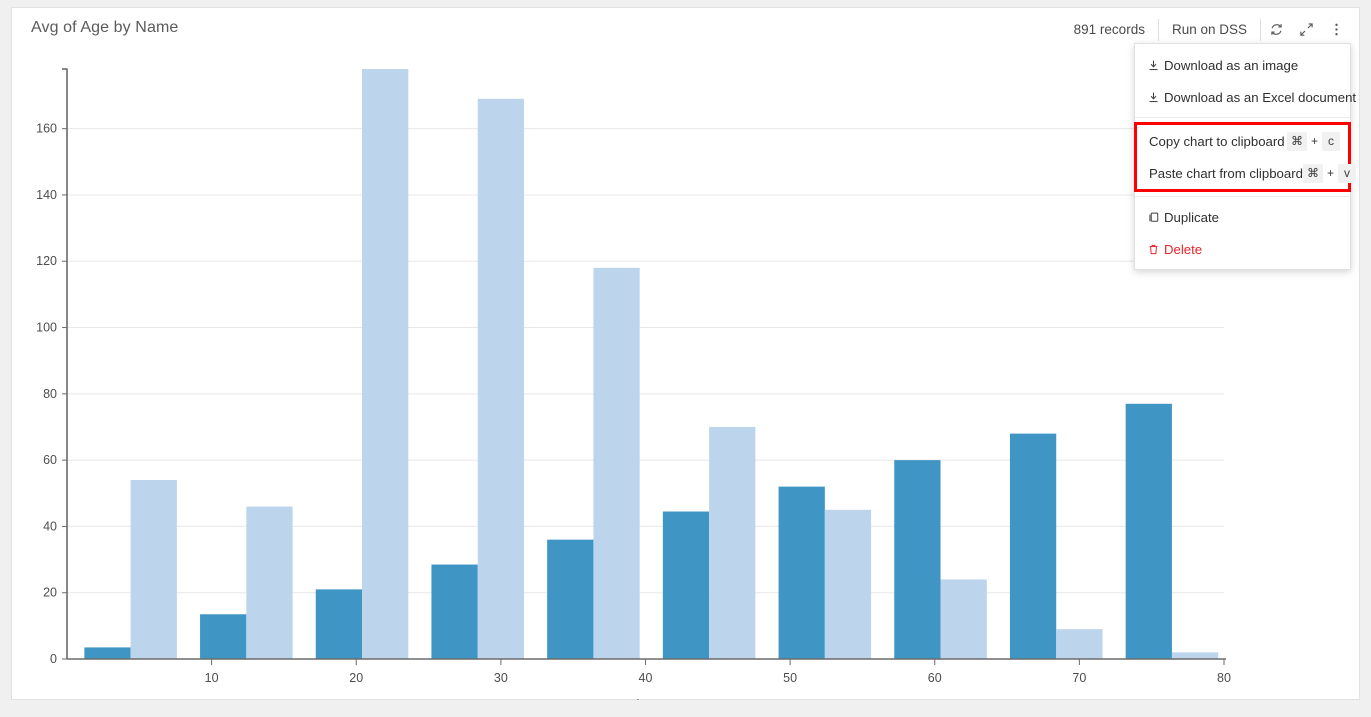 This screenshot has width=1371, height=717. I want to click on records-count: 891 records, so click(1109, 29).